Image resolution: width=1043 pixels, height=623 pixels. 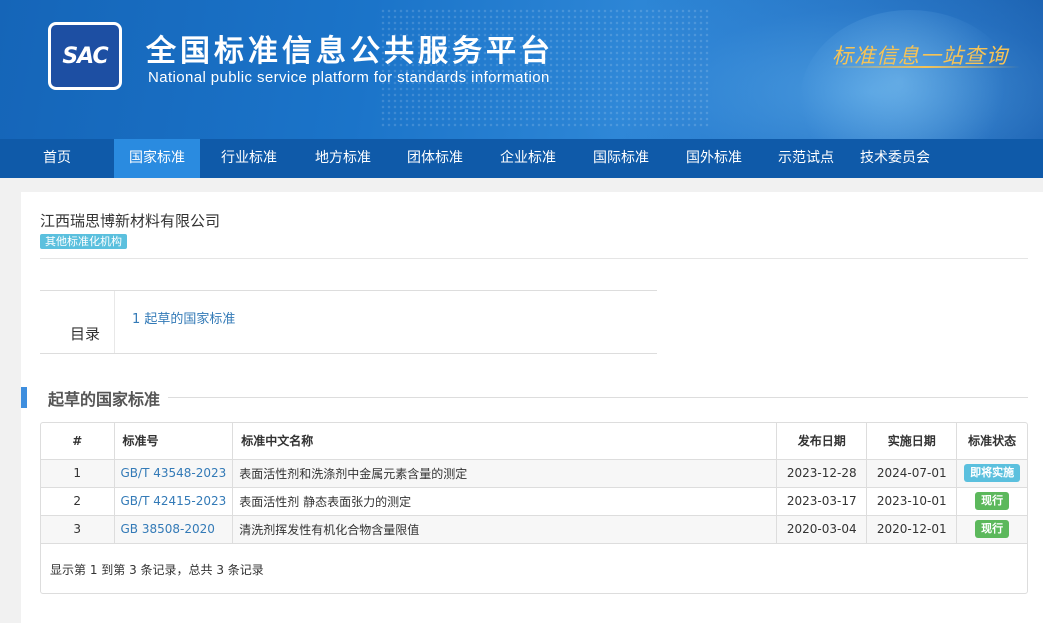 What do you see at coordinates (183, 317) in the screenshot?
I see `toc-link-national-standards: 1 起草的国家标准` at bounding box center [183, 317].